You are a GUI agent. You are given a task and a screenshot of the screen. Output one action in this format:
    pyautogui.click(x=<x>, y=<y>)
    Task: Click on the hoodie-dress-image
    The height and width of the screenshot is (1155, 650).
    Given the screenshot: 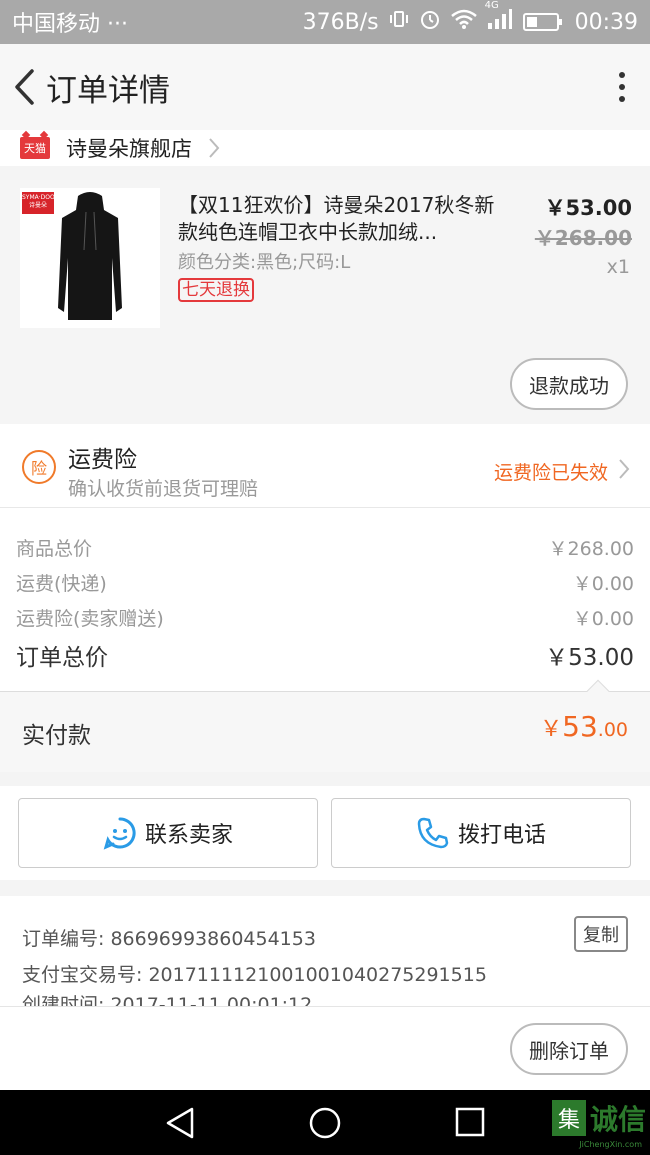 What is the action you would take?
    pyautogui.click(x=90, y=256)
    